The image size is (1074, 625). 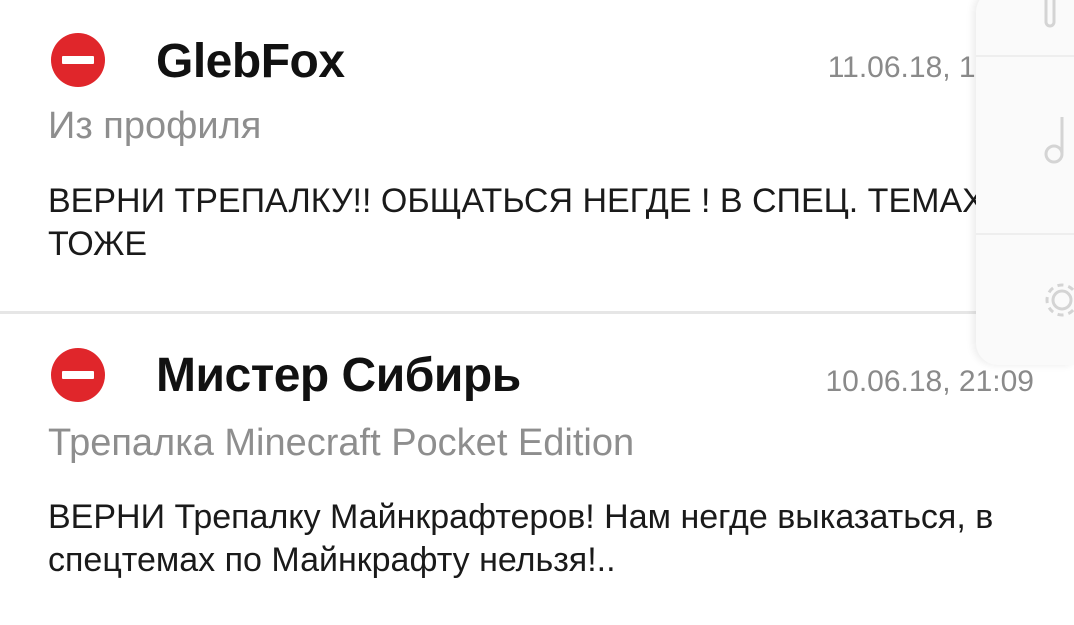 I want to click on menu-handle-icon, so click(x=1052, y=15).